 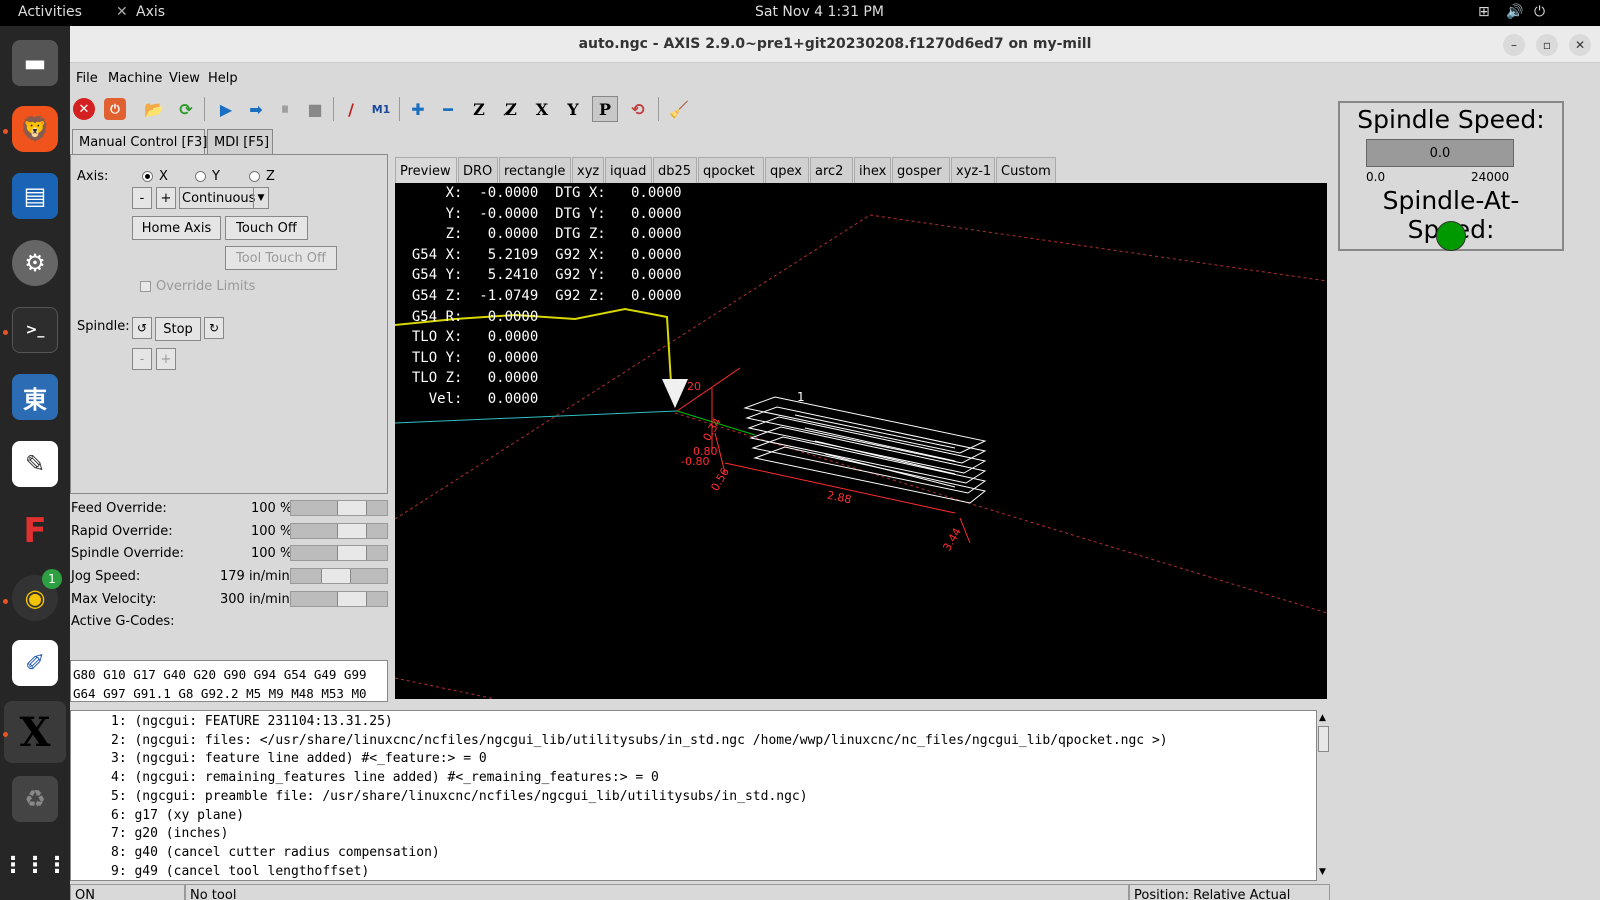 I want to click on toolbar-separator, so click(x=658, y=109).